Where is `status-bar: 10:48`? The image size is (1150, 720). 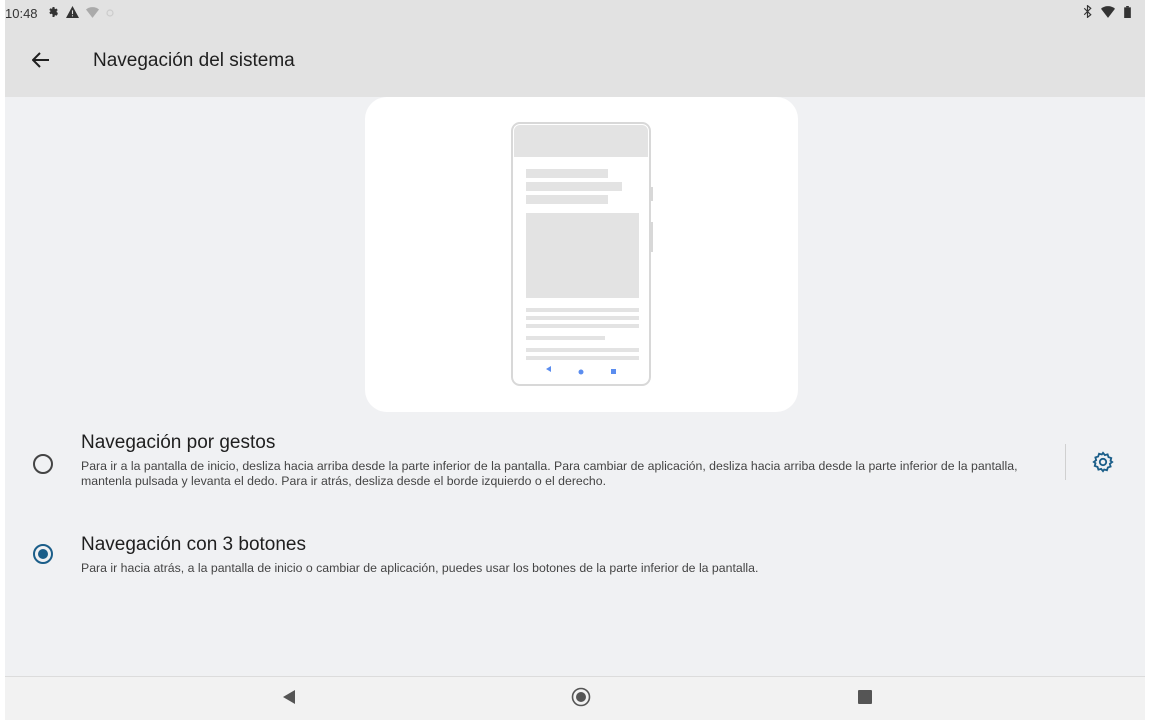
status-bar: 10:48 is located at coordinates (575, 13).